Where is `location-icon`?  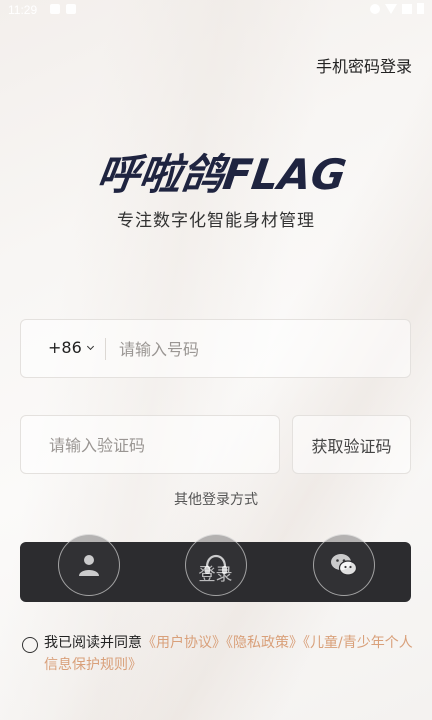 location-icon is located at coordinates (375, 8).